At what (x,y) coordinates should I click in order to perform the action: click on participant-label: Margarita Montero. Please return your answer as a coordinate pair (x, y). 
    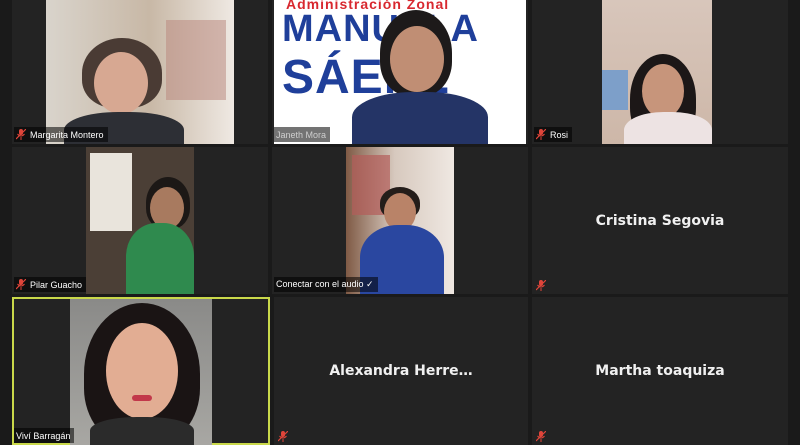
    Looking at the image, I should click on (61, 134).